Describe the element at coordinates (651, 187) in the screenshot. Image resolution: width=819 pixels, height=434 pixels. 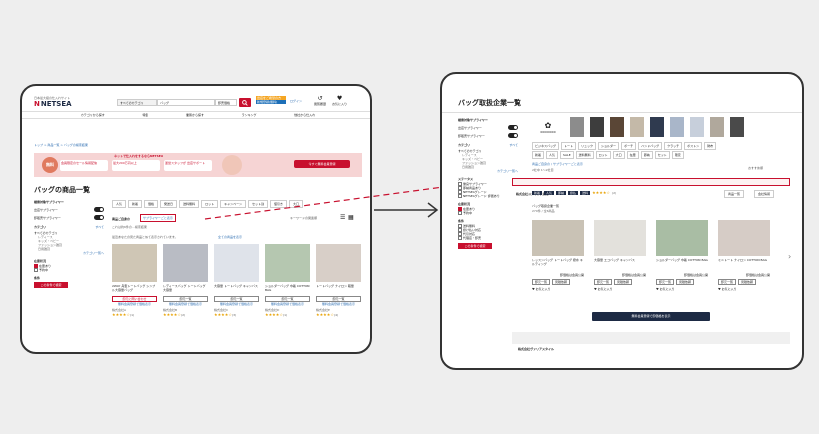
I see `company-header-highlight: 株式会社ユメックス商事` at that location.